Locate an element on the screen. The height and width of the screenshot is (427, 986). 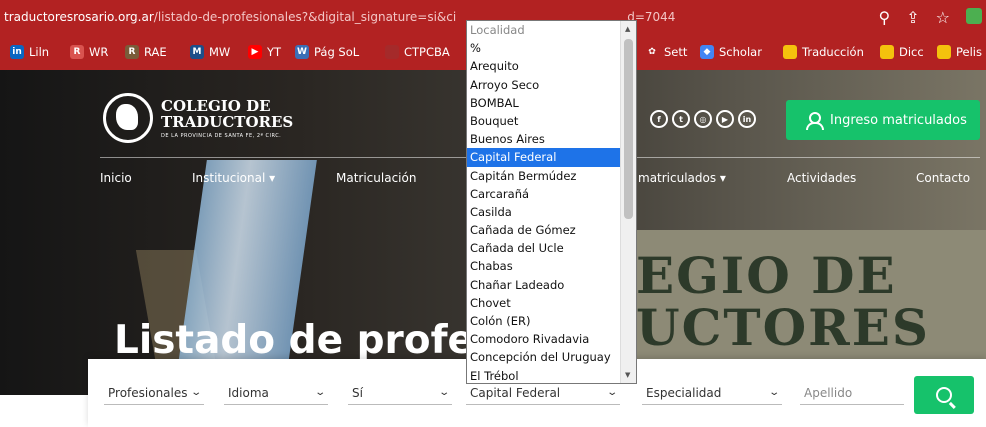
dropdown-option: Carcarañá is located at coordinates (551, 194).